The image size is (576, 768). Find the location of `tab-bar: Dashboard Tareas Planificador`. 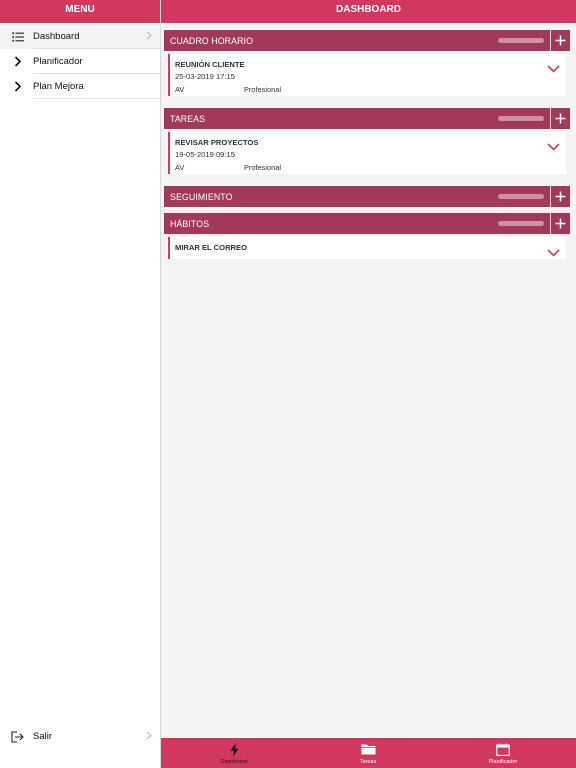

tab-bar: Dashboard Tareas Planificador is located at coordinates (368, 753).